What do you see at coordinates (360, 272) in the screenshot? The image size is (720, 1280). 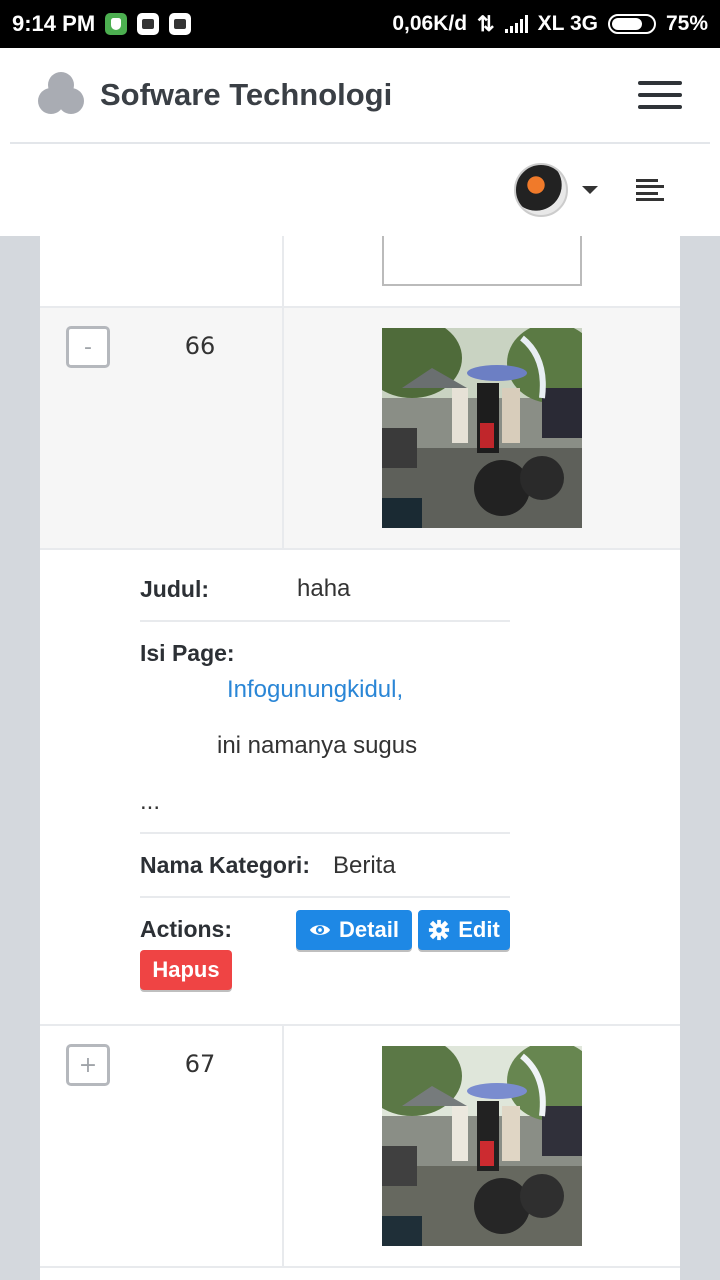 I see `table-row` at bounding box center [360, 272].